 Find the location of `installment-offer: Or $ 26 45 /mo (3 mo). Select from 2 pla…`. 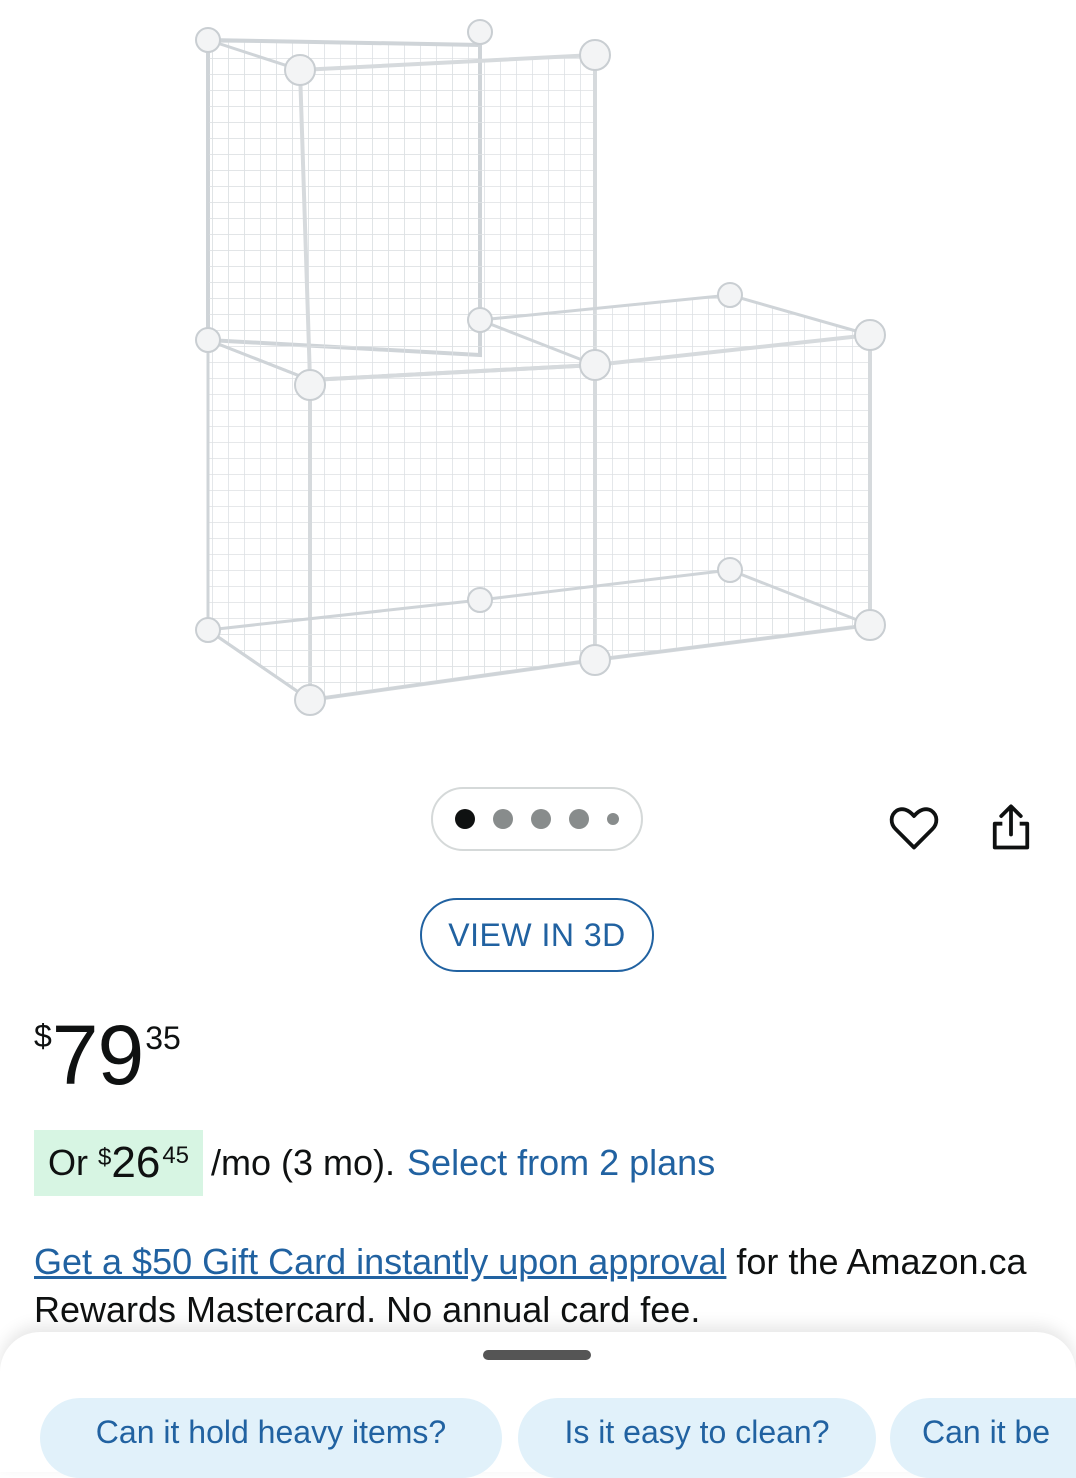

installment-offer: Or $ 26 45 /mo (3 mo). Select from 2 pla… is located at coordinates (374, 1163).